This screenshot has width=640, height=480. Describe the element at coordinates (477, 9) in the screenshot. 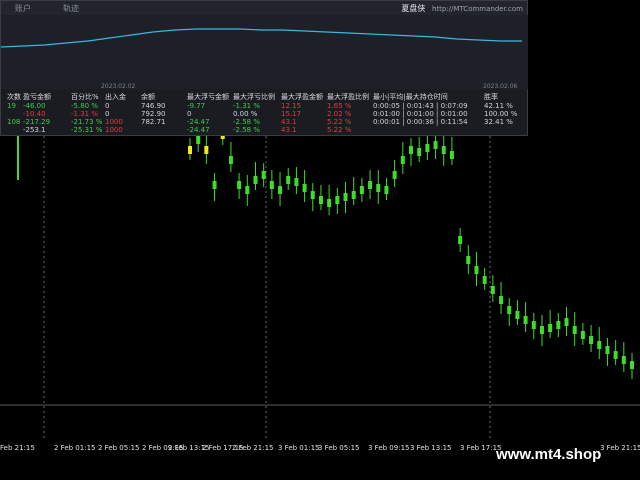

I see `brand-url: http://MTCommander.com` at that location.